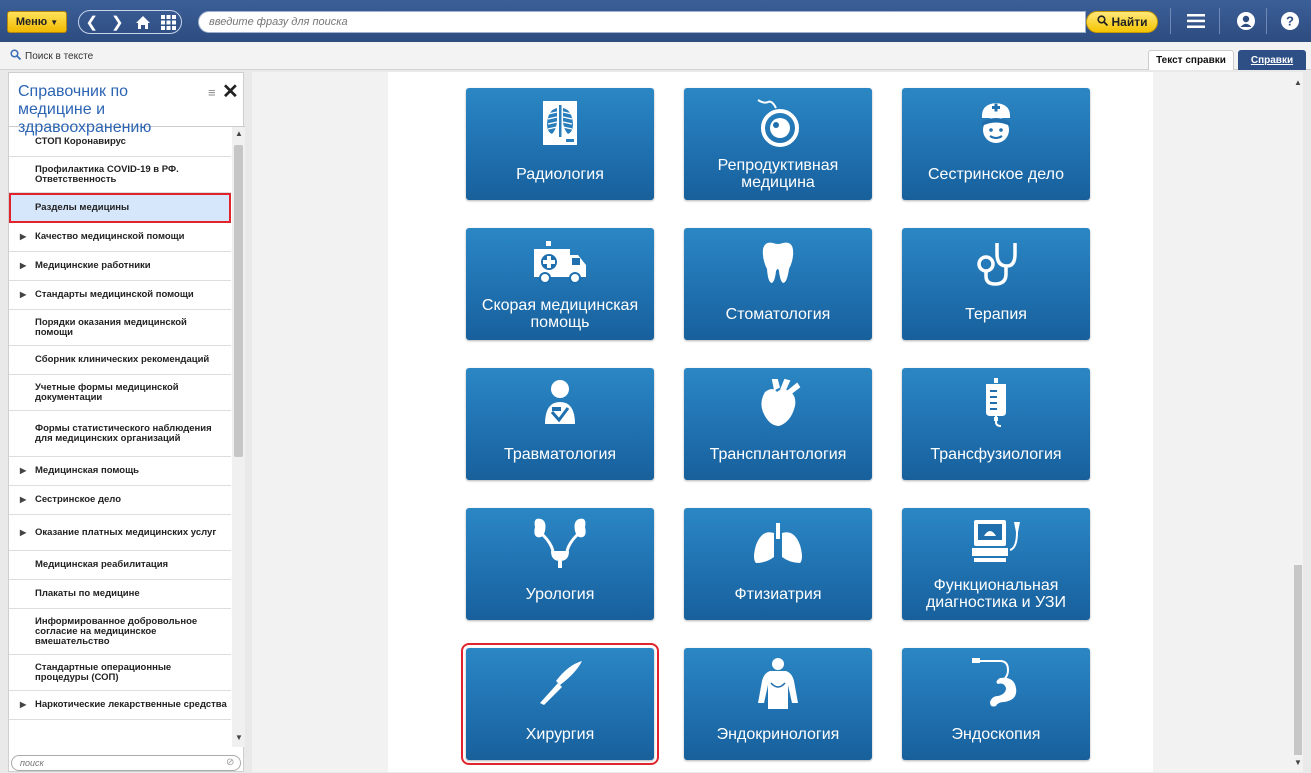 The height and width of the screenshot is (773, 1311). I want to click on section-tile: Трансплантология, so click(778, 424).